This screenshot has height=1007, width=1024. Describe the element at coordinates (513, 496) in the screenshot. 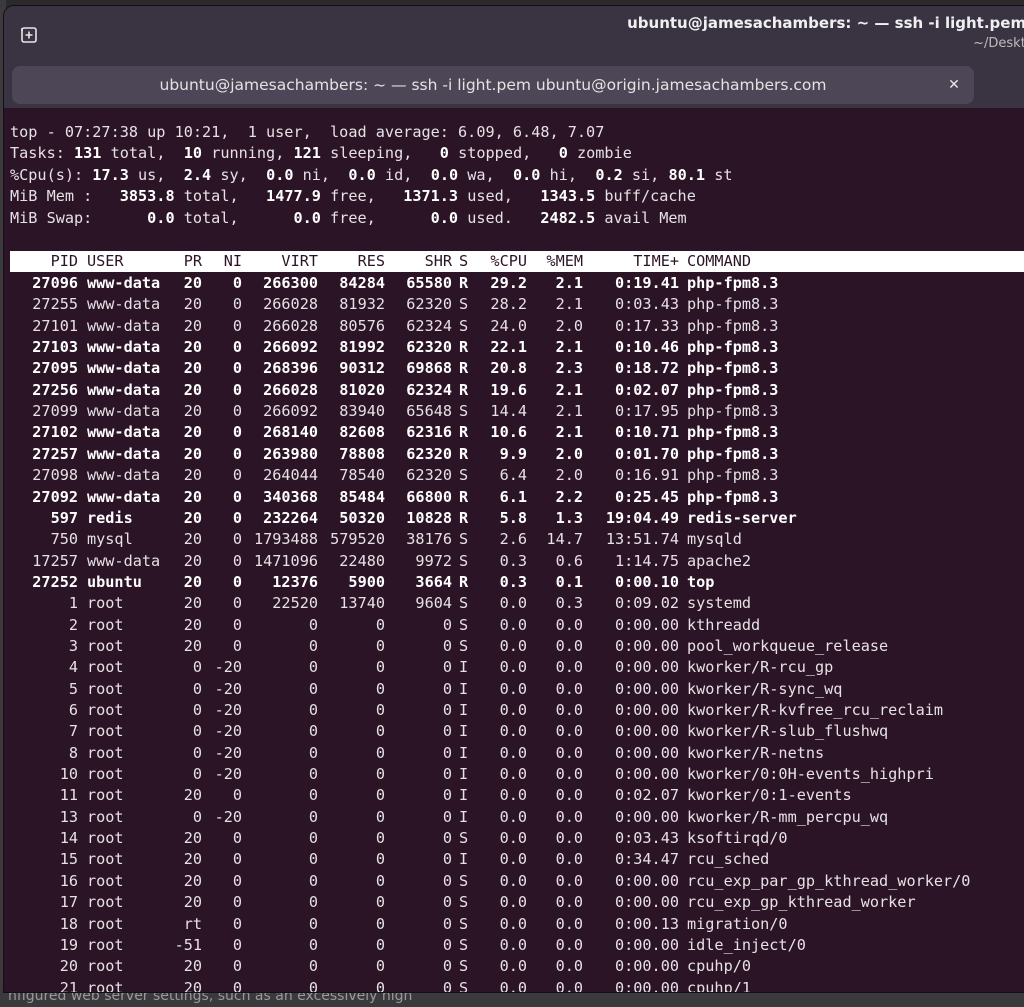

I see `process-cpu: 6.1` at that location.